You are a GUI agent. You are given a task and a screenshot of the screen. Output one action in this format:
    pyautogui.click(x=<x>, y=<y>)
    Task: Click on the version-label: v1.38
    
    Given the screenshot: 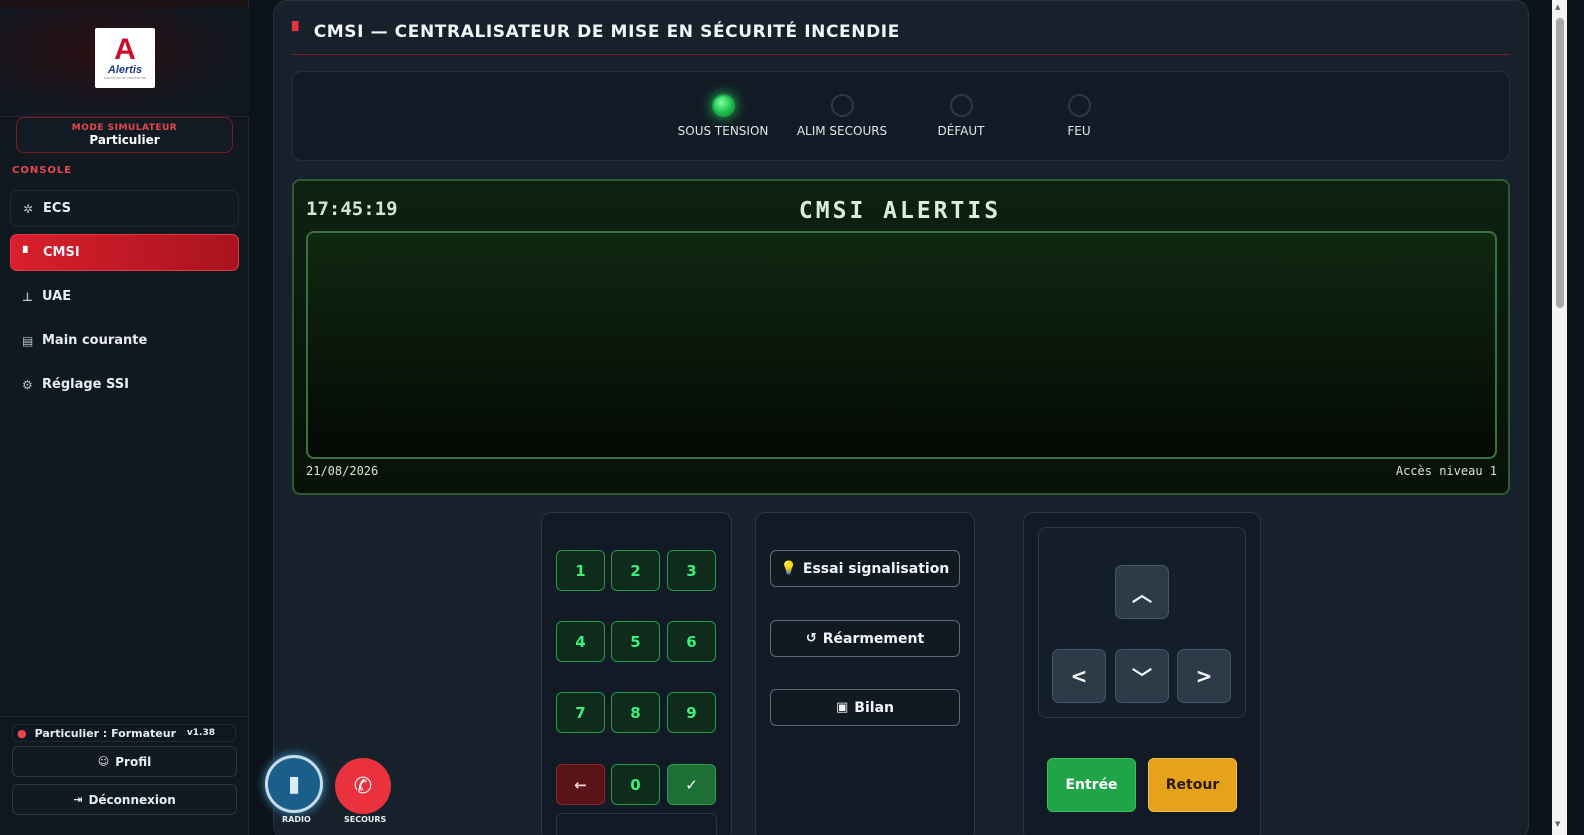 What is the action you would take?
    pyautogui.click(x=200, y=733)
    